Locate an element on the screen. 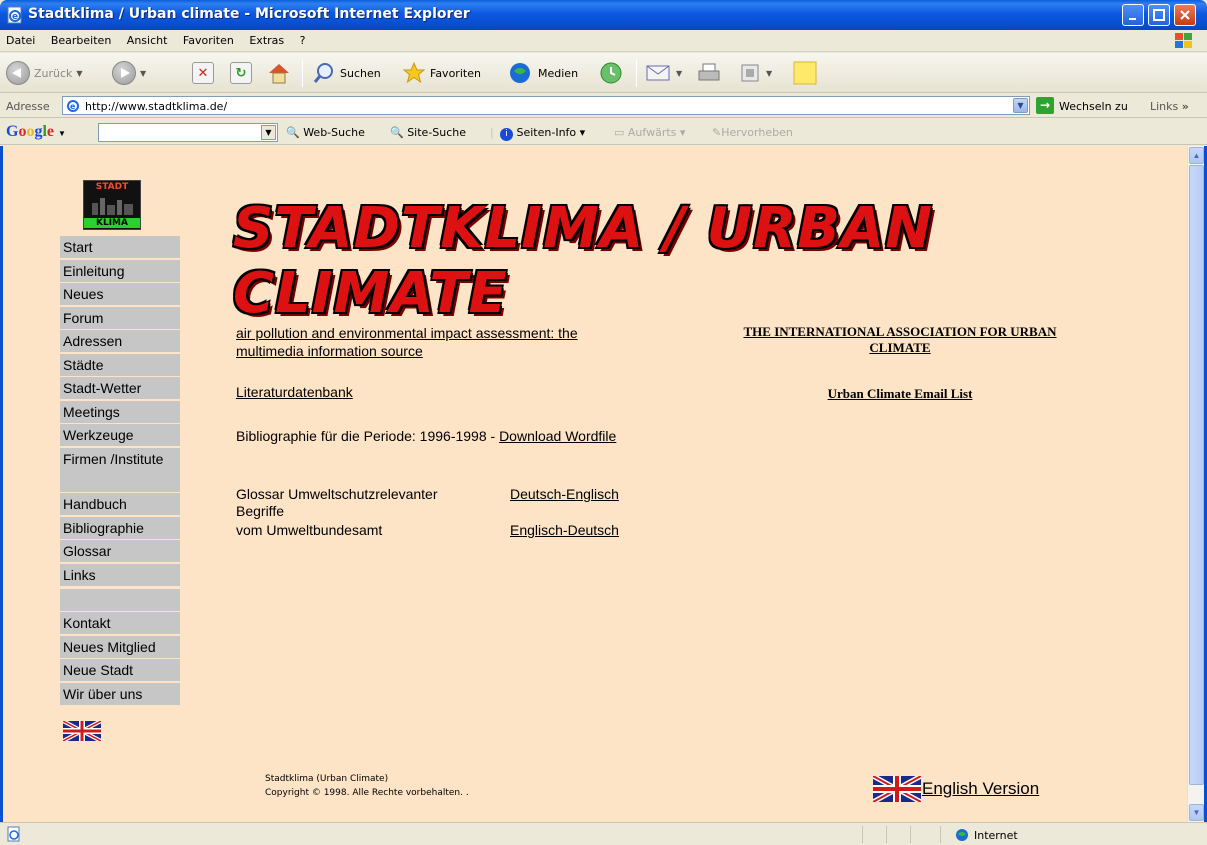 This screenshot has height=845, width=1207. scroll-up-icon: ▲ is located at coordinates (1196, 155).